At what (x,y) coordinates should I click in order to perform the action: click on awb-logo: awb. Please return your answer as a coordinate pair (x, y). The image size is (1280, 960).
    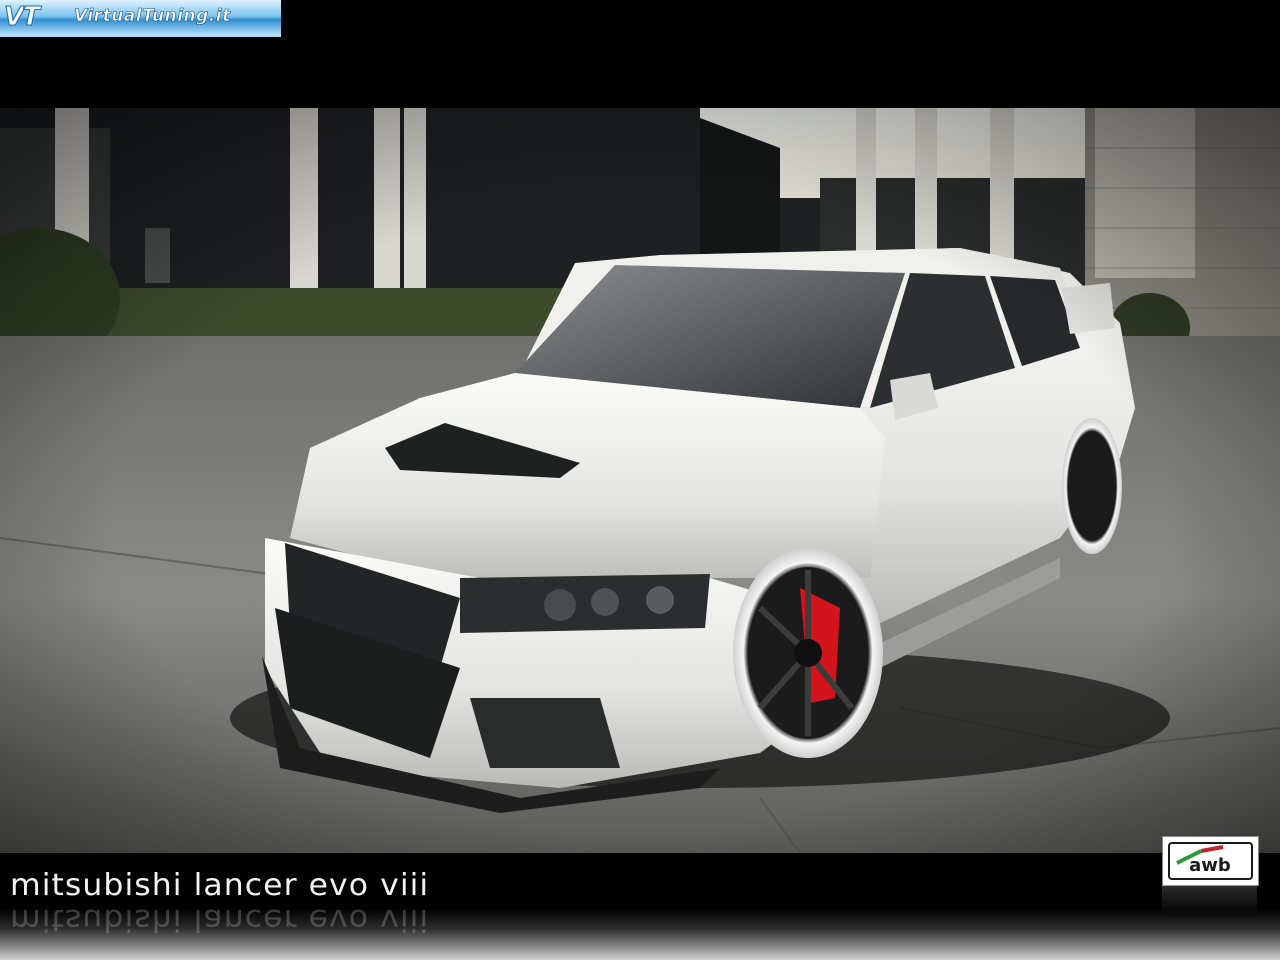
    Looking at the image, I should click on (1210, 861).